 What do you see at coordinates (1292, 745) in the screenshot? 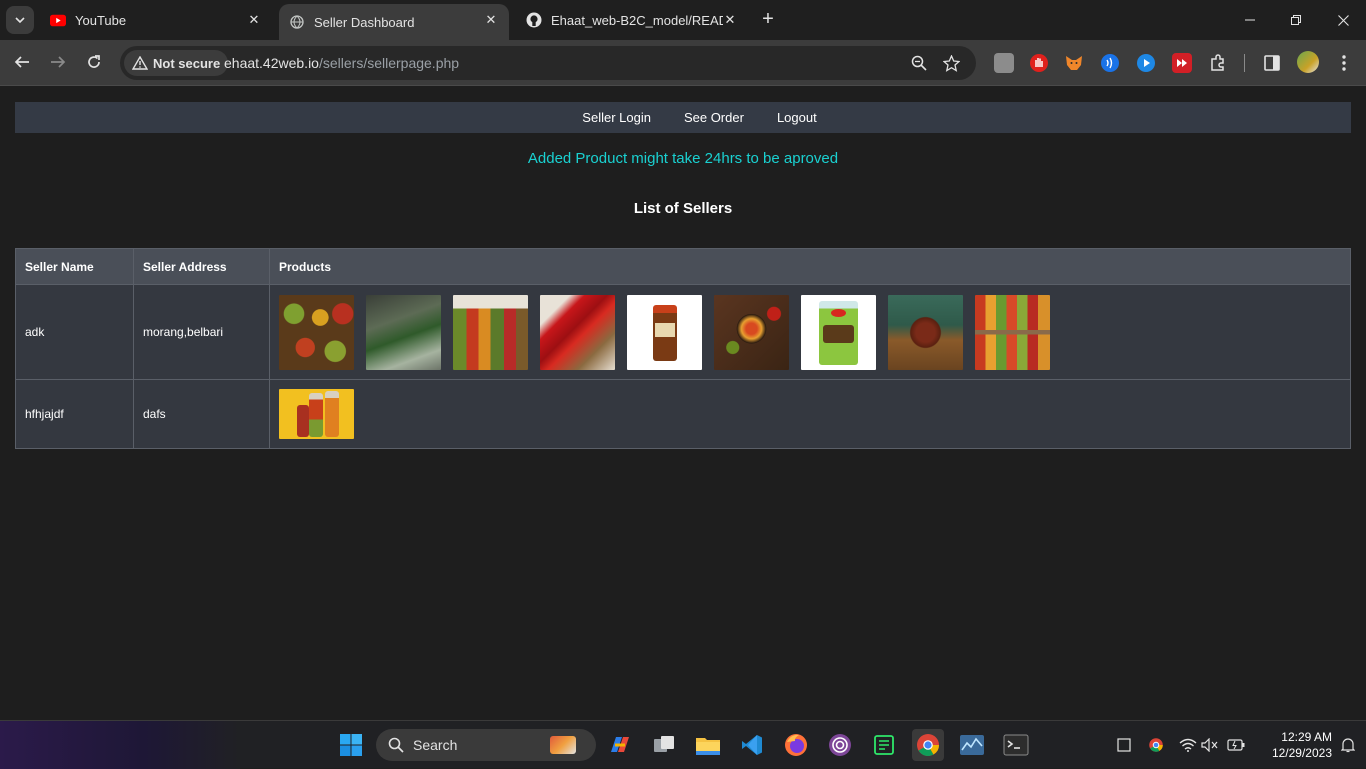
I see `system-clock: 12:29 AM 12/29/2023` at bounding box center [1292, 745].